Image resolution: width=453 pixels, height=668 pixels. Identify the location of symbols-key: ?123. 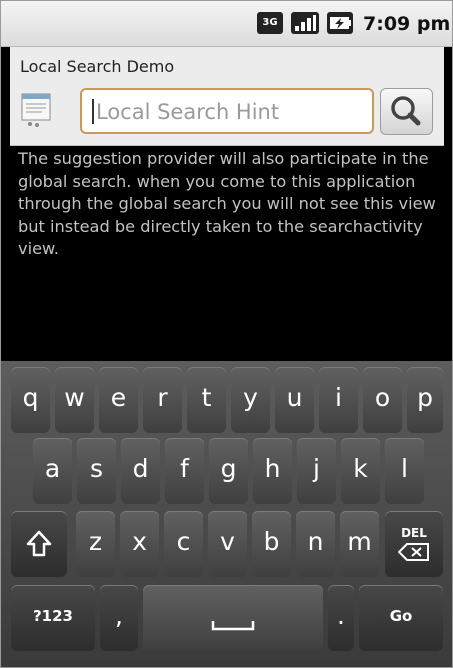
(53, 618).